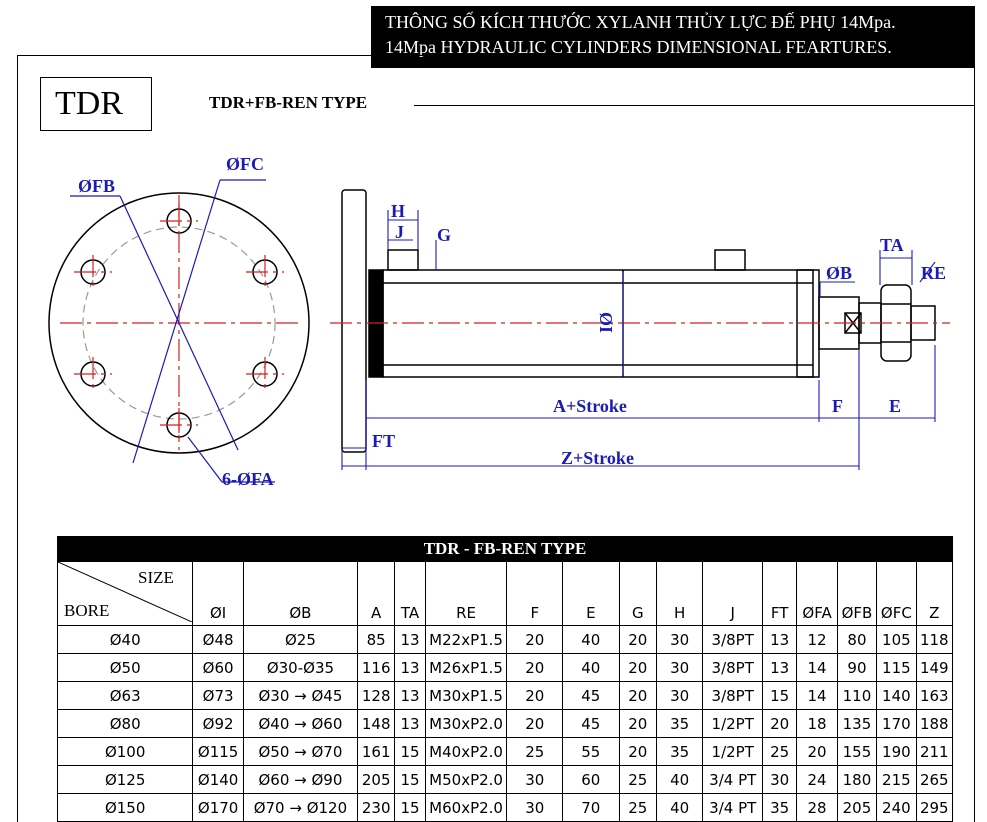 The image size is (987, 822). Describe the element at coordinates (300, 695) in the screenshot. I see `table-cell: Ø30 → Ø45` at that location.